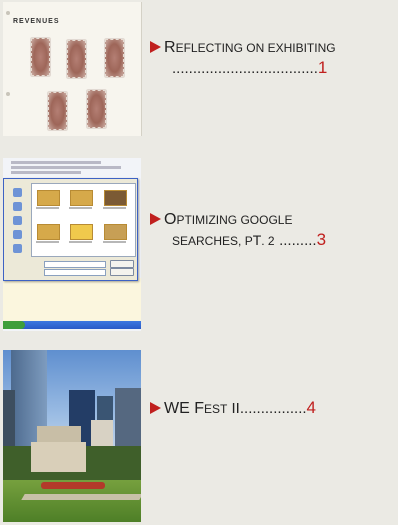 The width and height of the screenshot is (398, 525). What do you see at coordinates (17, 206) in the screenshot?
I see `desktop-icon` at bounding box center [17, 206].